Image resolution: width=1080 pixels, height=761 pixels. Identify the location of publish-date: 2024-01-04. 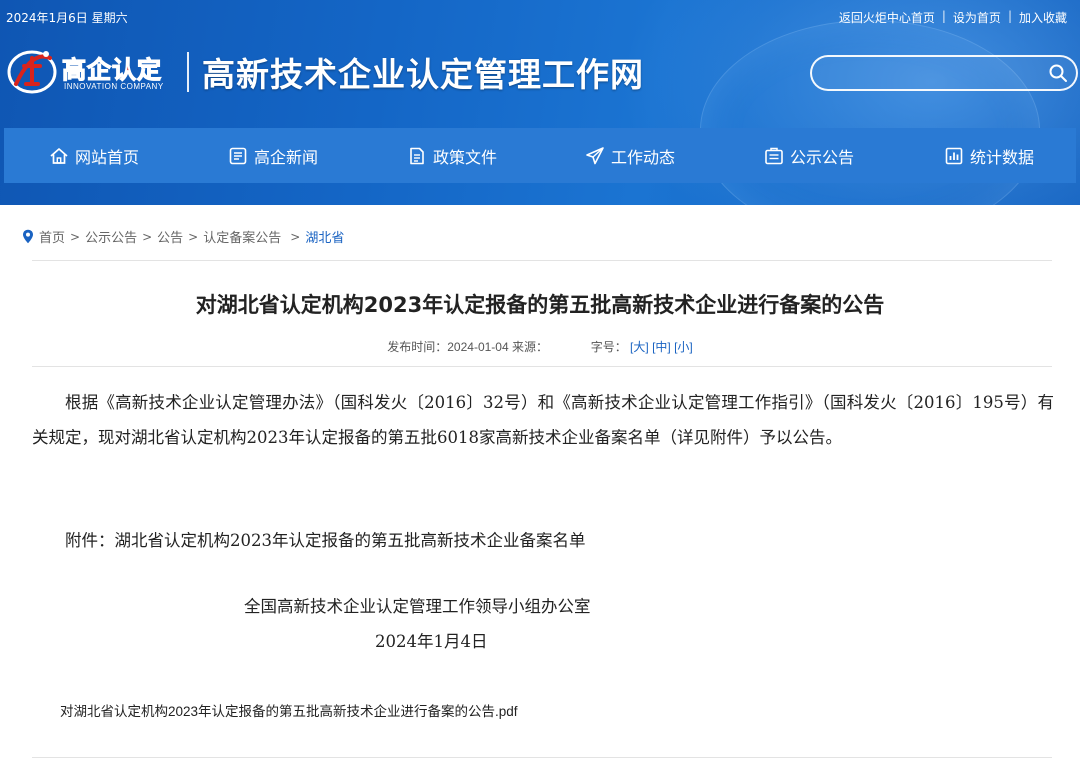
(478, 347).